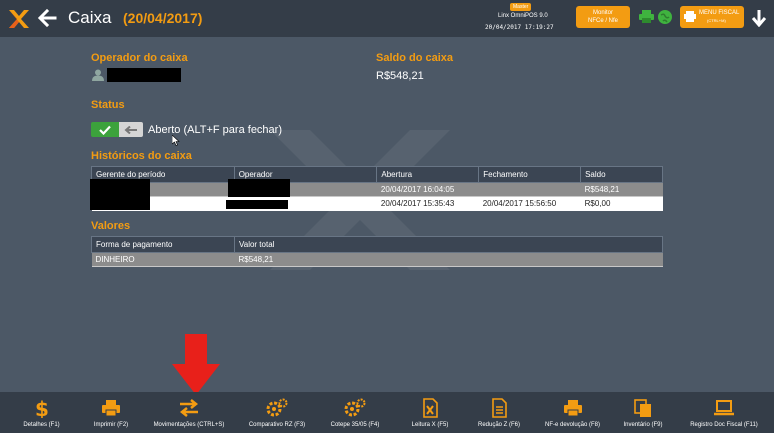  What do you see at coordinates (430, 425) in the screenshot?
I see `leitura-x-label: Leitura X (F5)` at bounding box center [430, 425].